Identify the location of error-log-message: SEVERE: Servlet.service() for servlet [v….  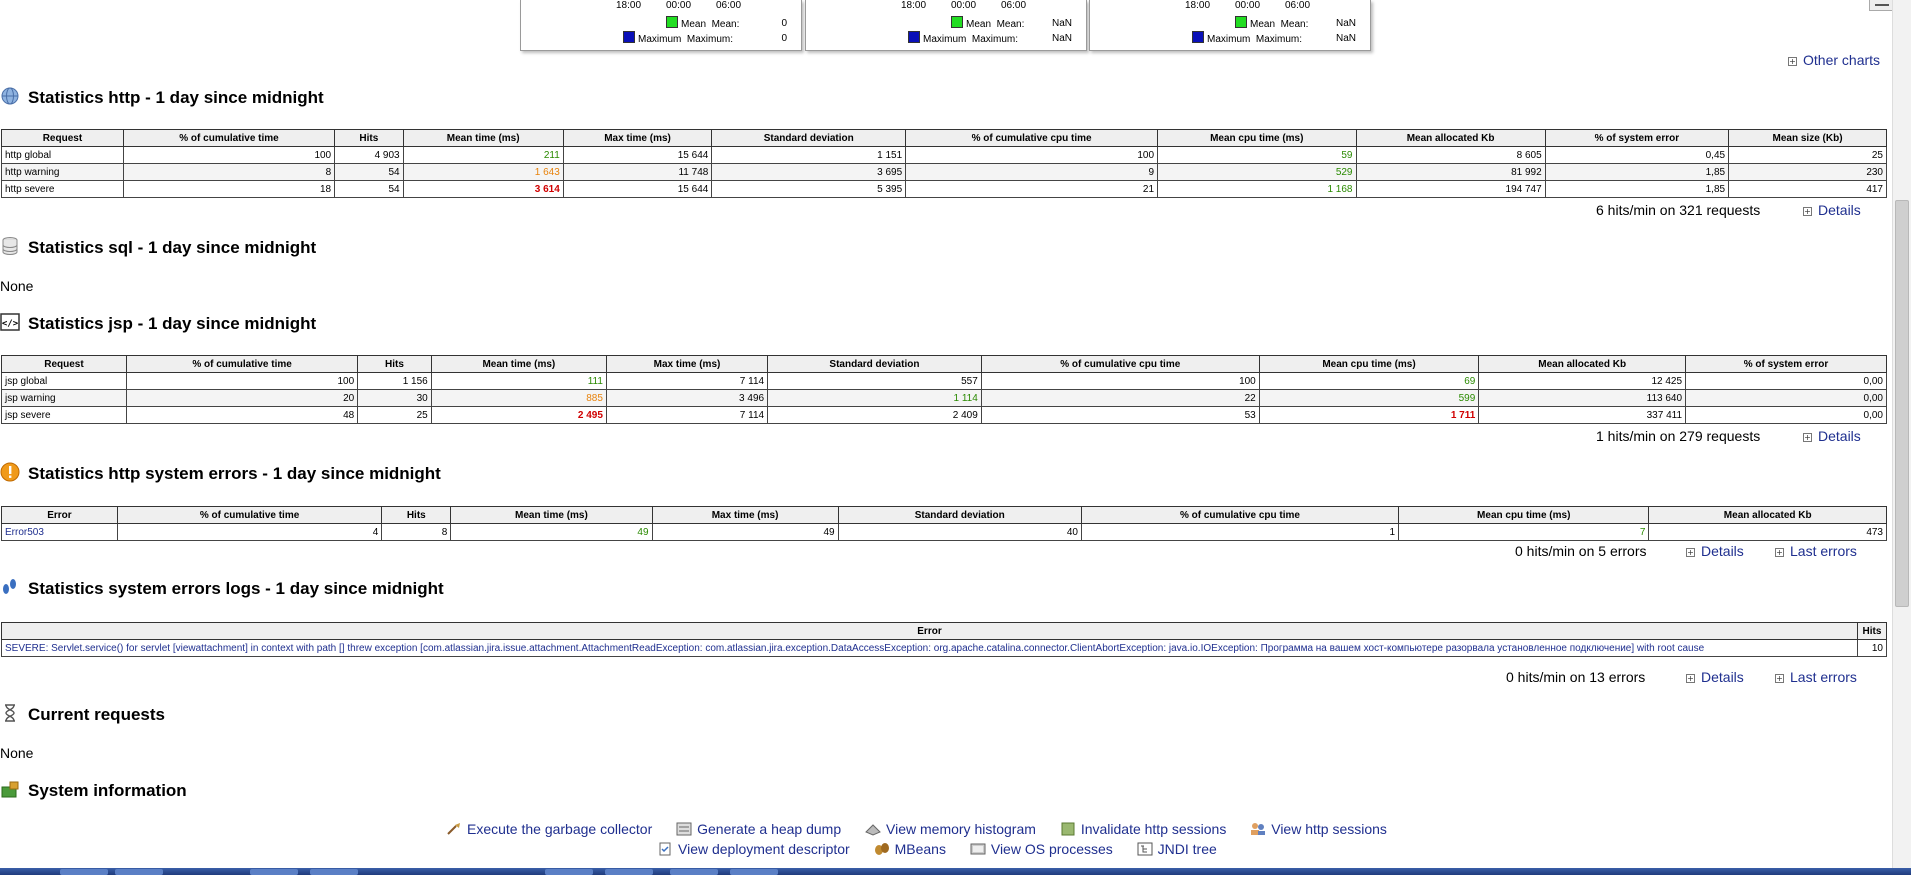
(929, 648).